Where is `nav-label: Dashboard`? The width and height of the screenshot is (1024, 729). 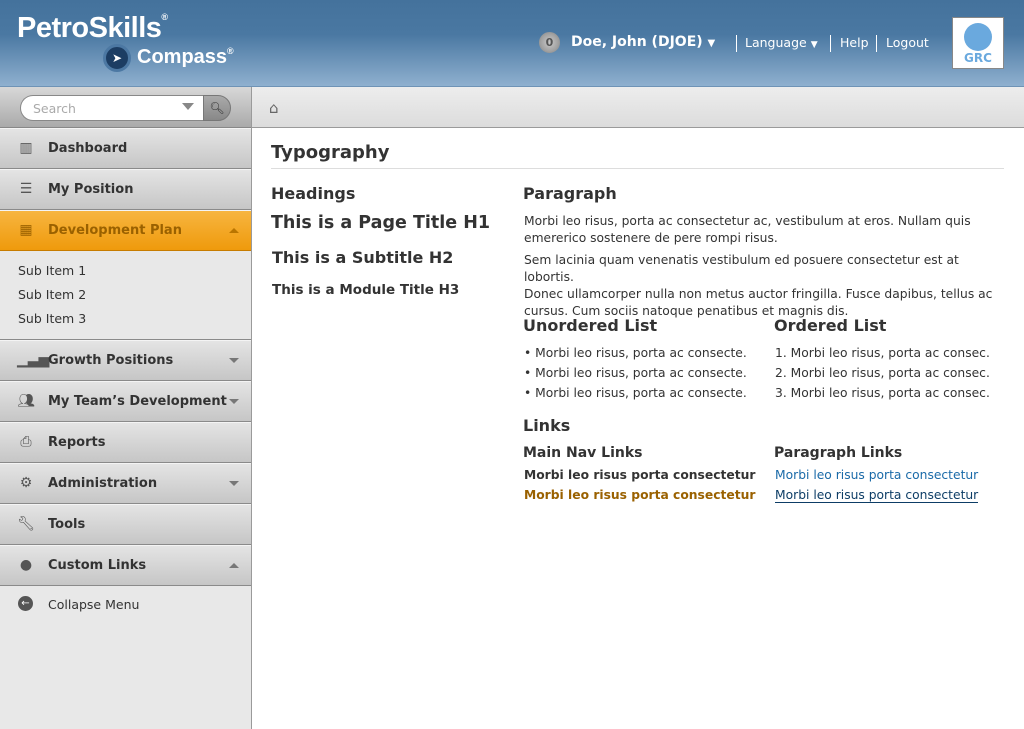 nav-label: Dashboard is located at coordinates (88, 148).